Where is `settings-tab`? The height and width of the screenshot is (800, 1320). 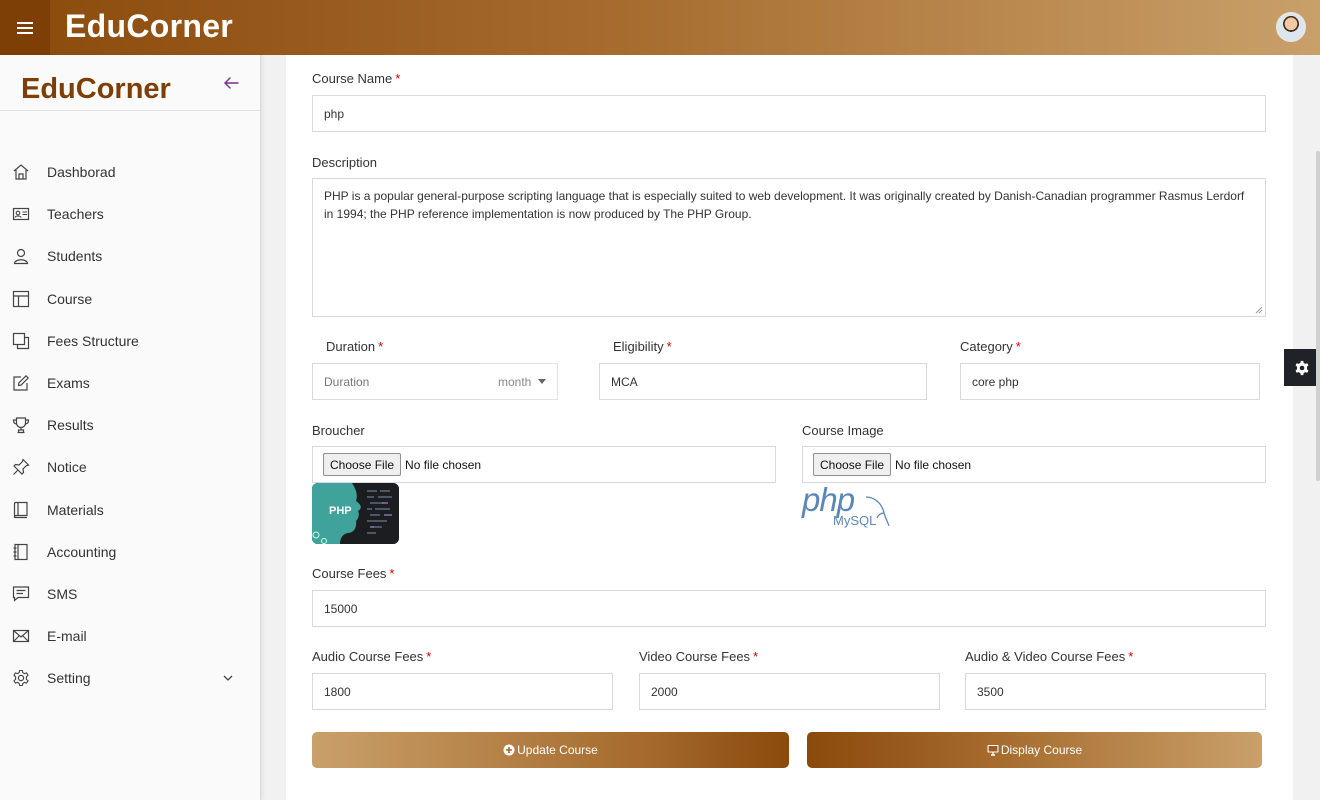
settings-tab is located at coordinates (1302, 367).